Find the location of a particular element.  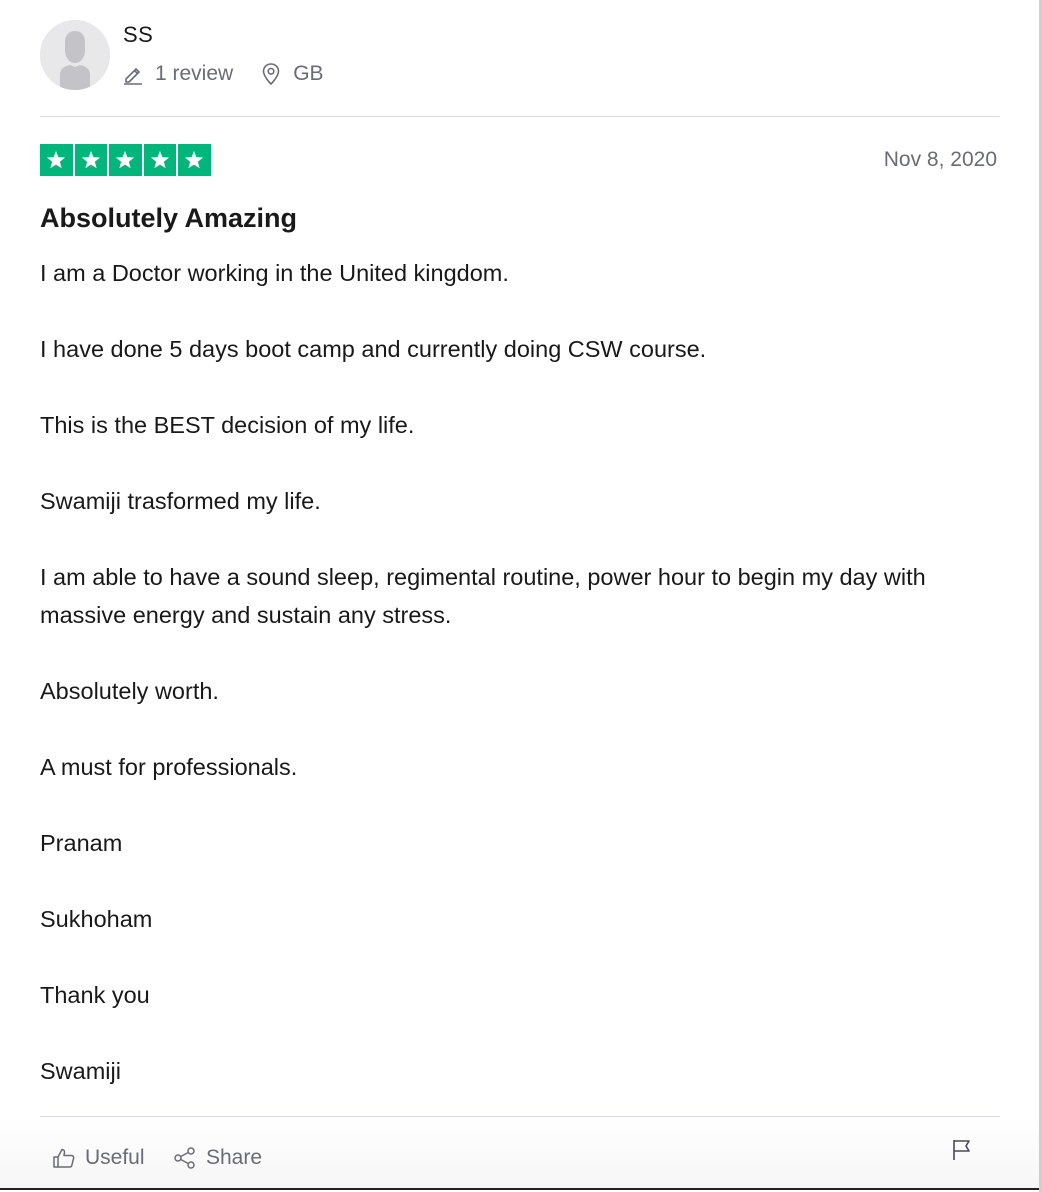

report-flag-button is located at coordinates (962, 1152).